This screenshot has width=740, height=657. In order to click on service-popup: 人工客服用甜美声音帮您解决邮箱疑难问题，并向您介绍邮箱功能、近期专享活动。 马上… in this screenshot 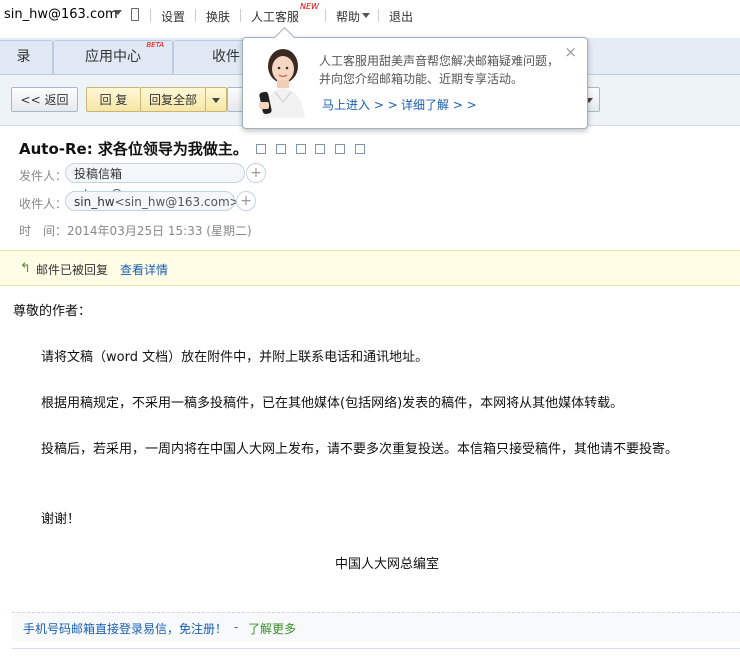, I will do `click(415, 77)`.